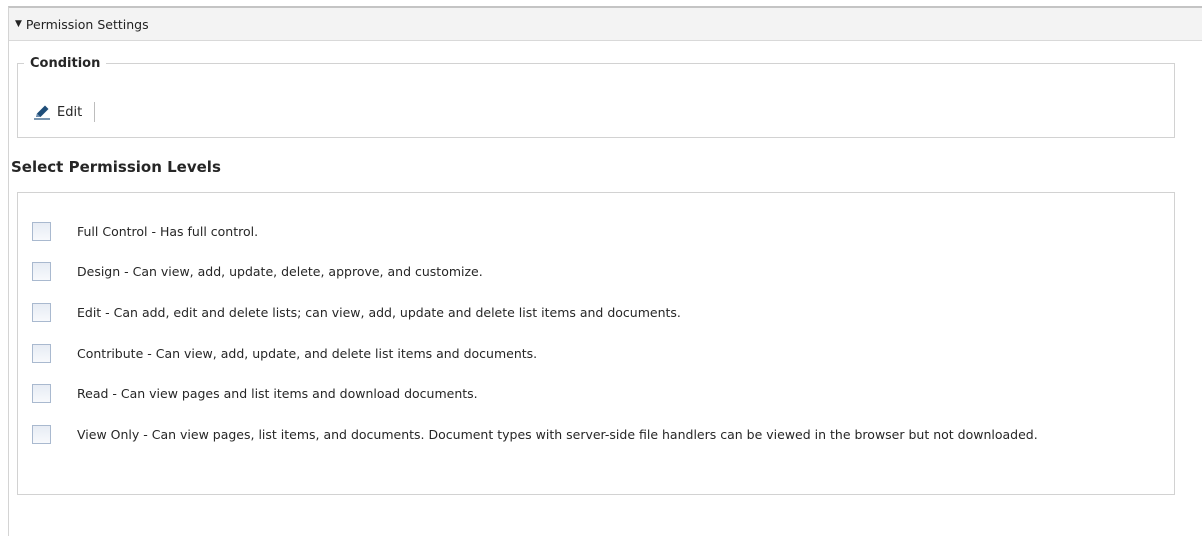  What do you see at coordinates (18, 24) in the screenshot?
I see `caret-down-icon: ▼` at bounding box center [18, 24].